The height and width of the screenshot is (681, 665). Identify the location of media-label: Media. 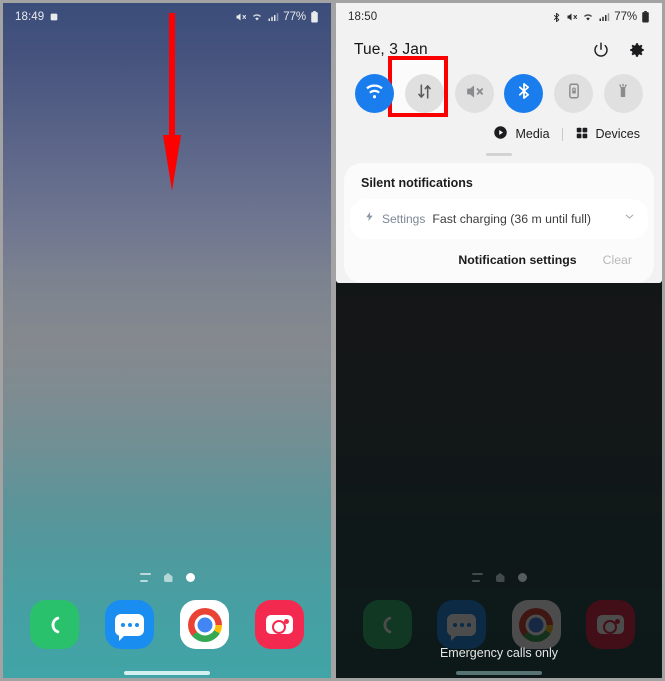
(532, 134).